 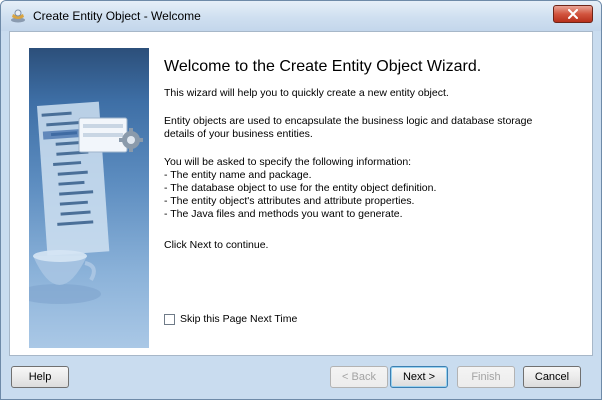 What do you see at coordinates (238, 319) in the screenshot?
I see `skip-page-label: Skip this Page Next Time` at bounding box center [238, 319].